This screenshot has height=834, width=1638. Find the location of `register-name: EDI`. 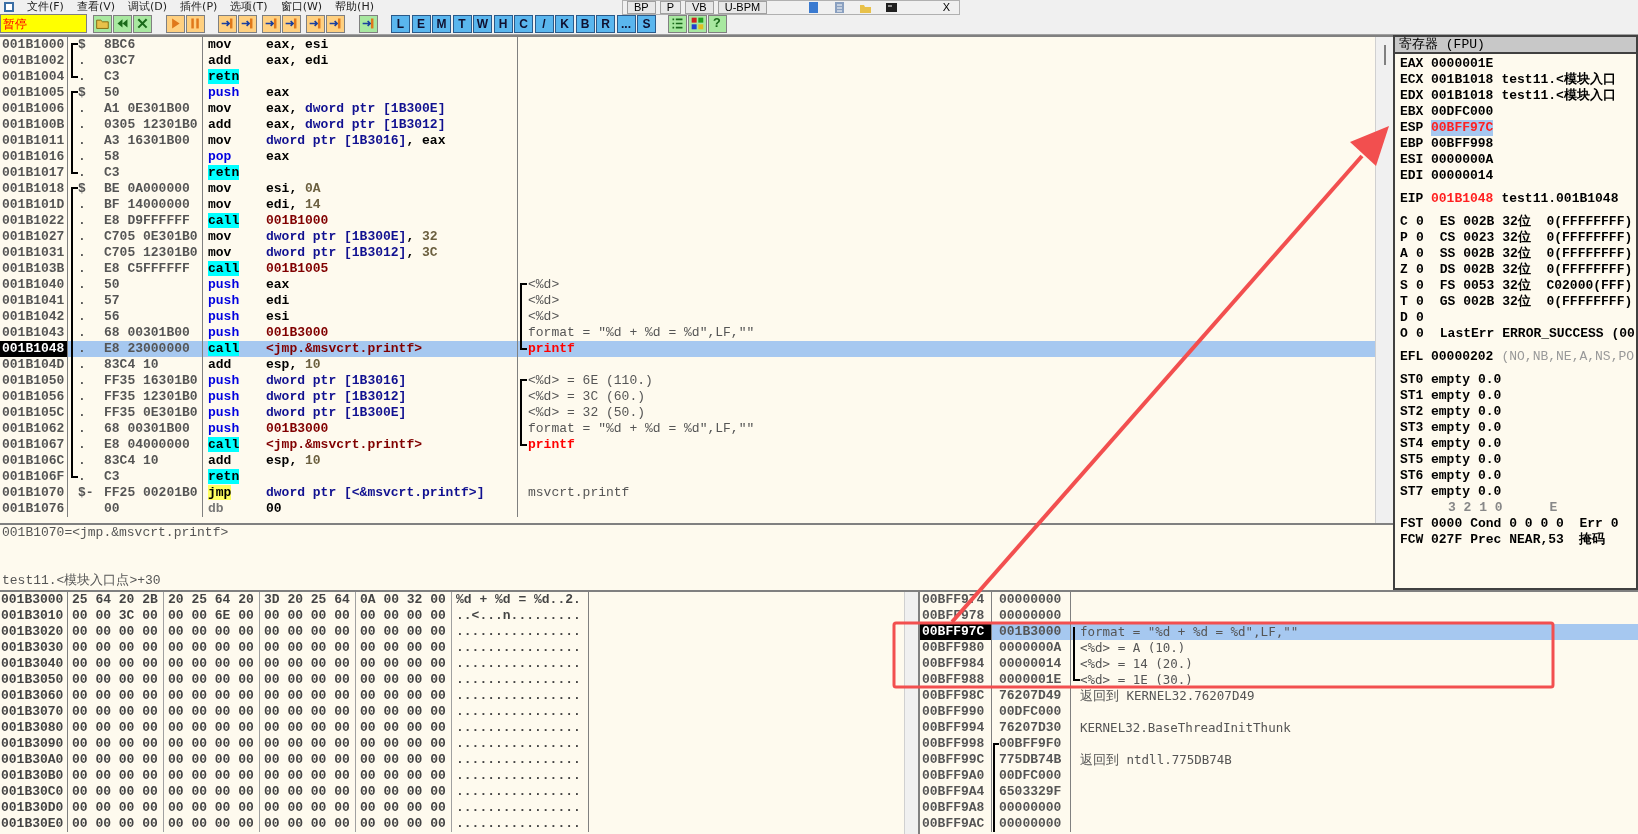

register-name: EDI is located at coordinates (1412, 176).